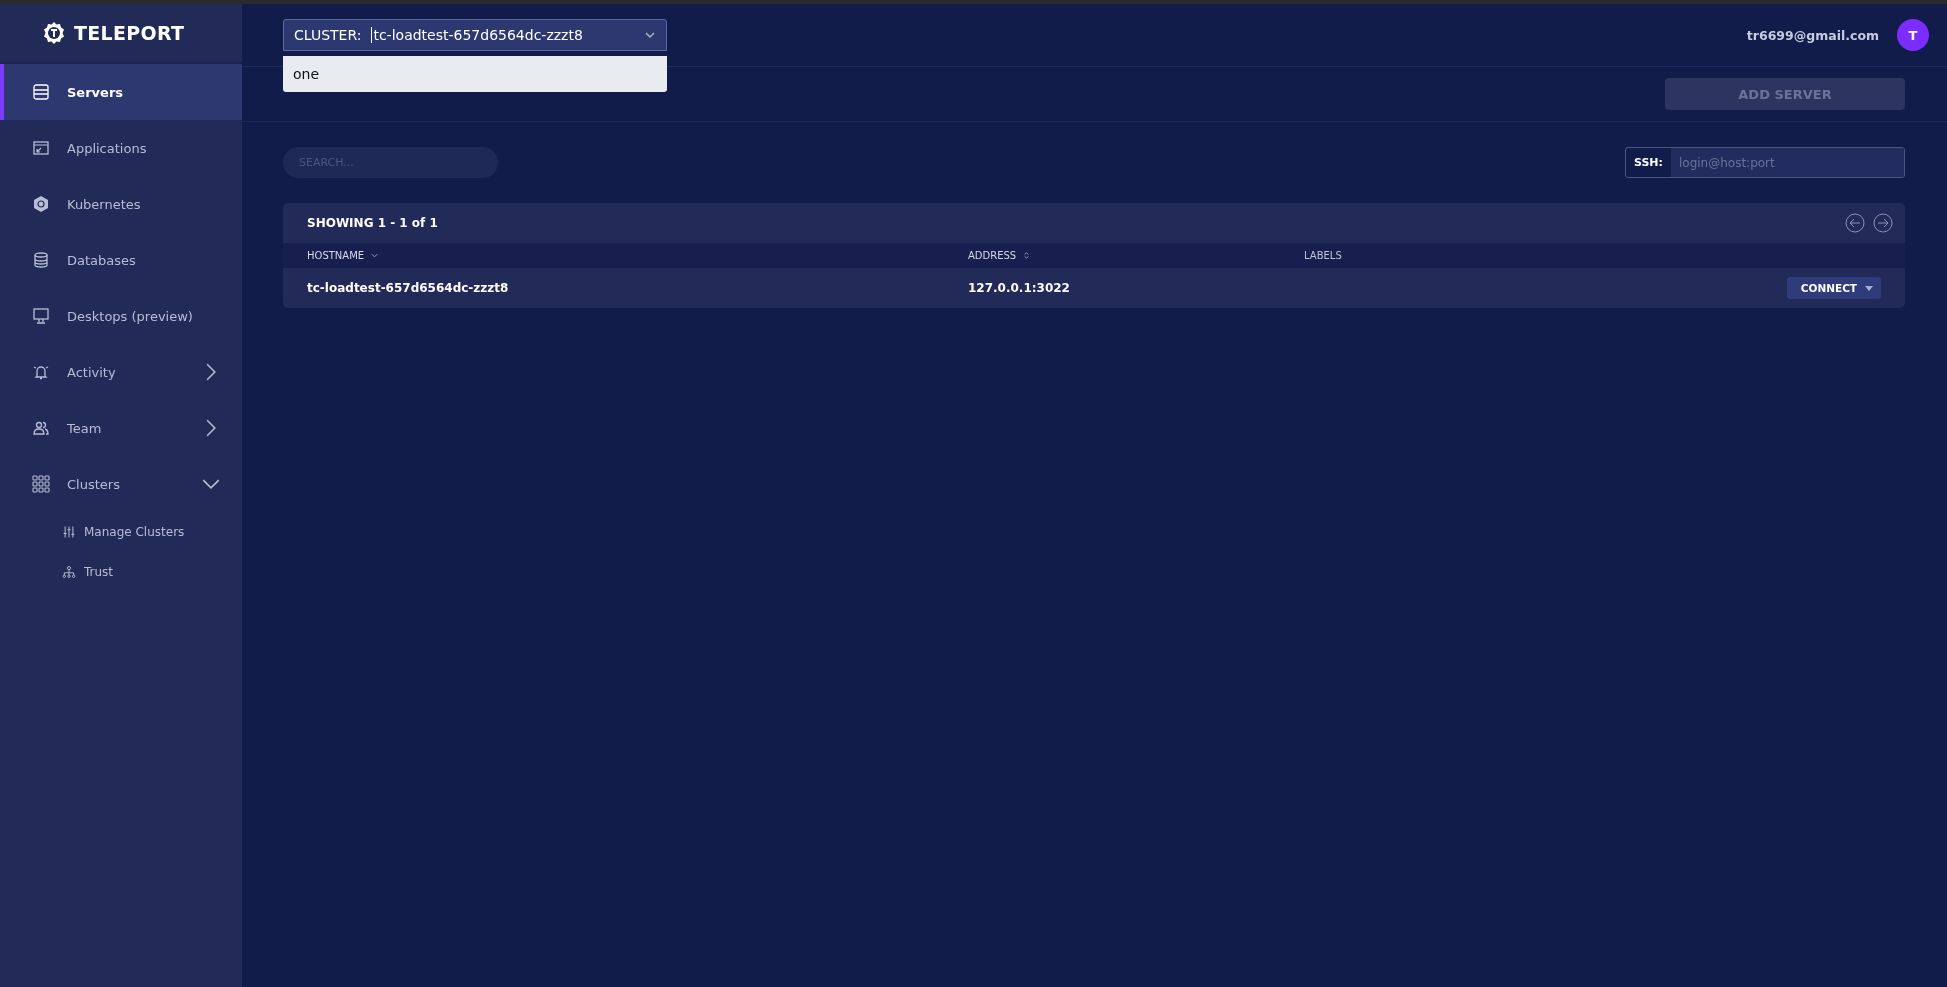  Describe the element at coordinates (121, 484) in the screenshot. I see `sidebar-item: Clusters` at that location.